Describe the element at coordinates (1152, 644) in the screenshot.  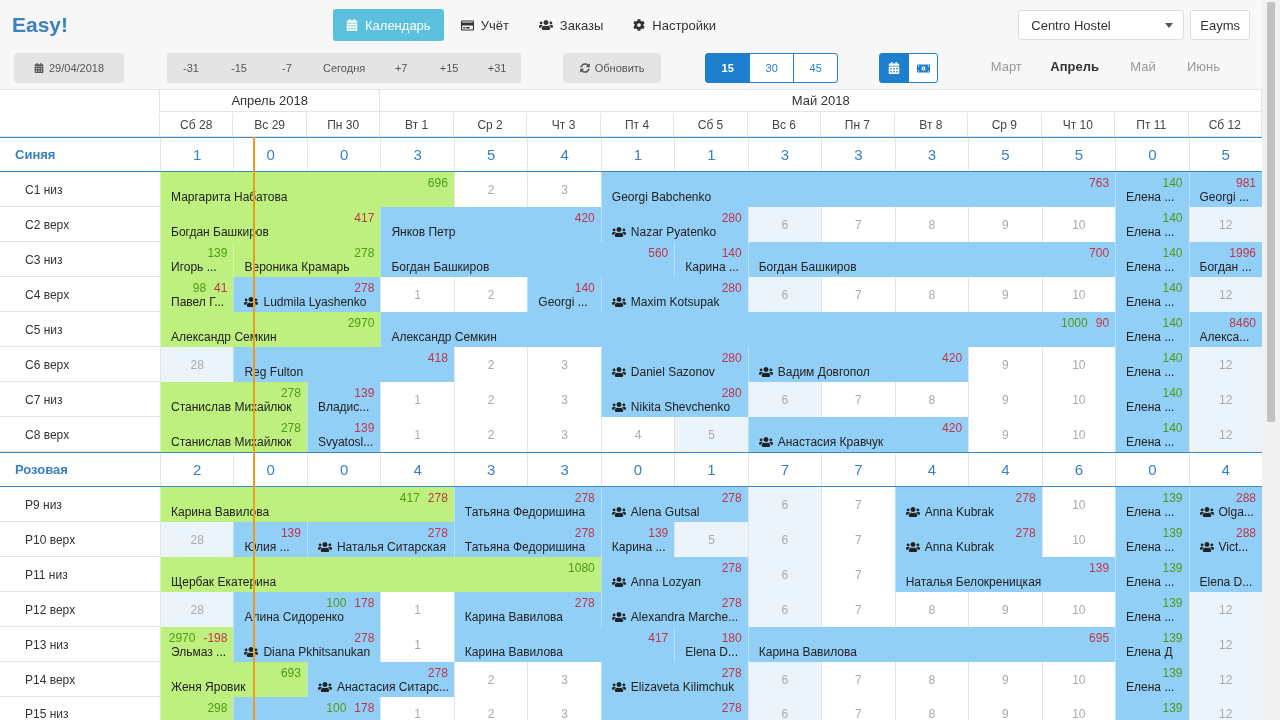
I see `booking-bar: 139 Елена Д` at that location.